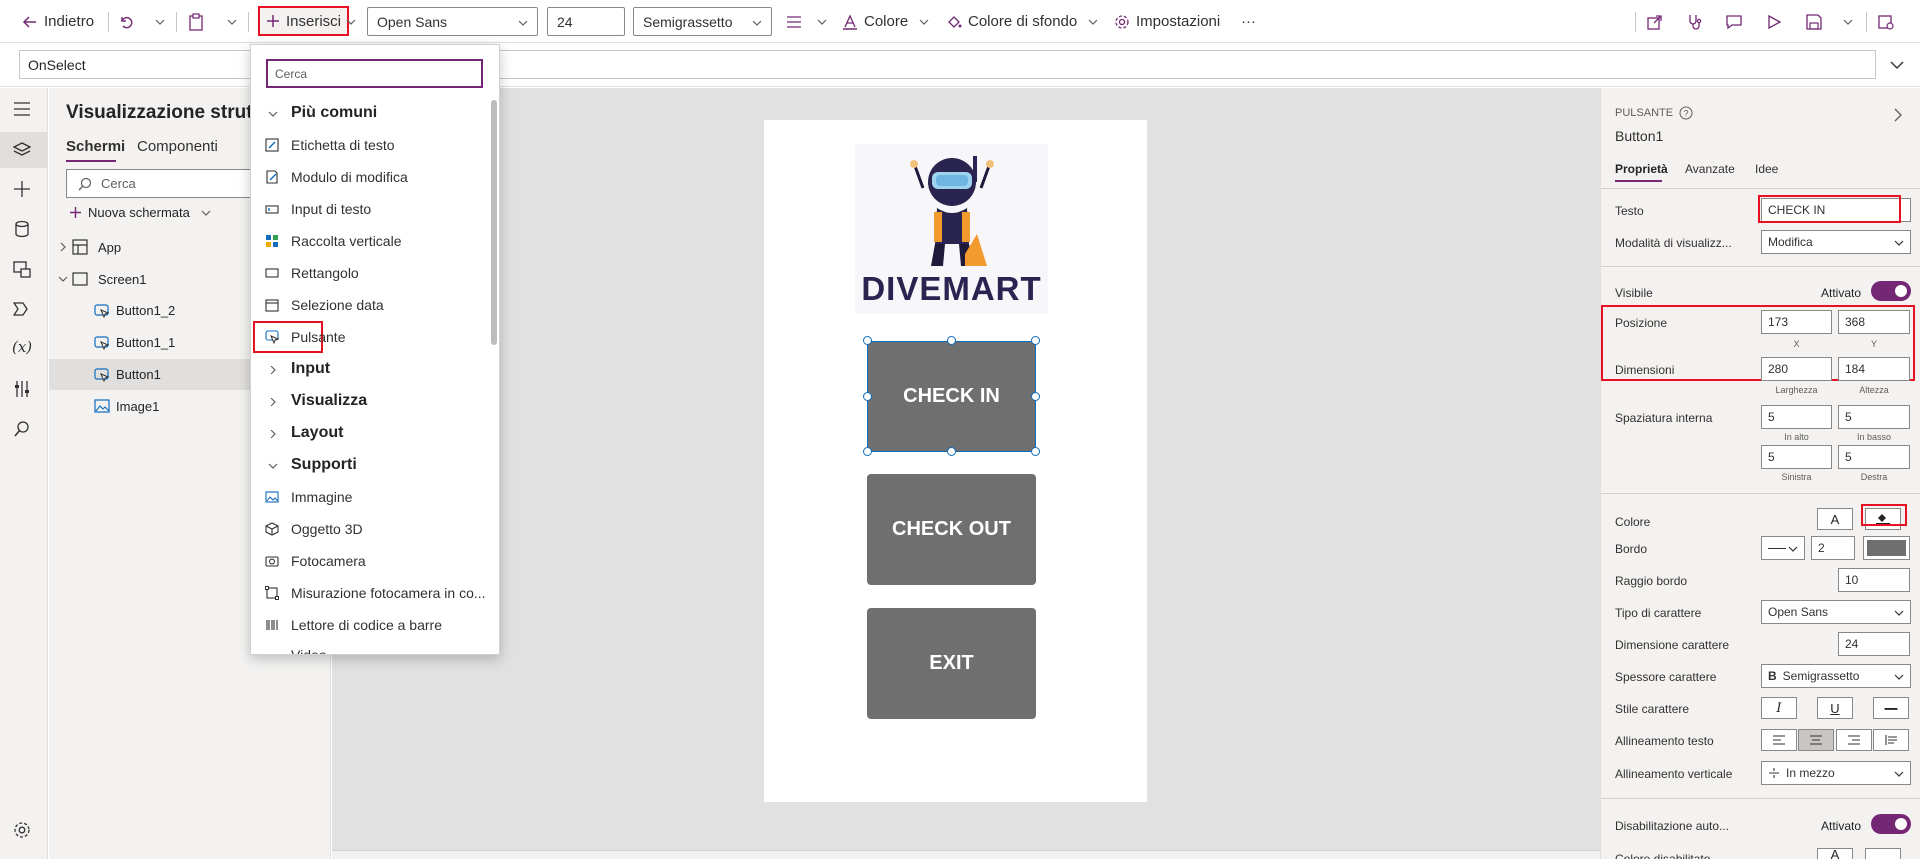 This screenshot has height=859, width=1920. Describe the element at coordinates (1835, 708) in the screenshot. I see `underline-button: U` at that location.